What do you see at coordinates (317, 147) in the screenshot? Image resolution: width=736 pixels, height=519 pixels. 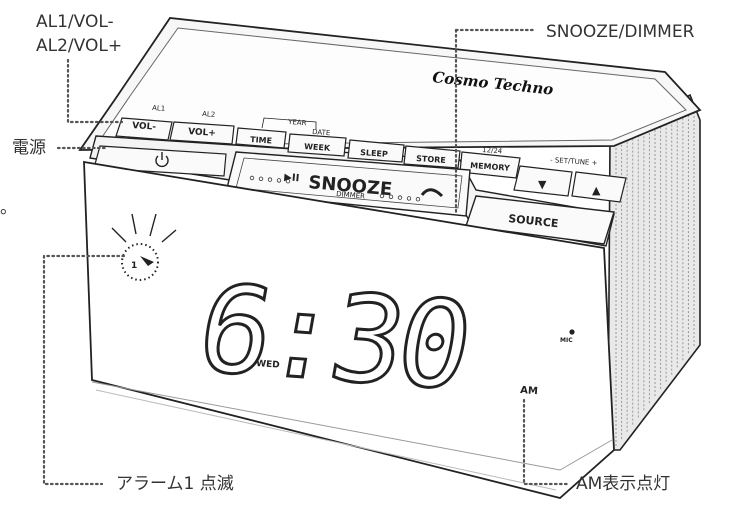 I see `week-label: WEEK` at bounding box center [317, 147].